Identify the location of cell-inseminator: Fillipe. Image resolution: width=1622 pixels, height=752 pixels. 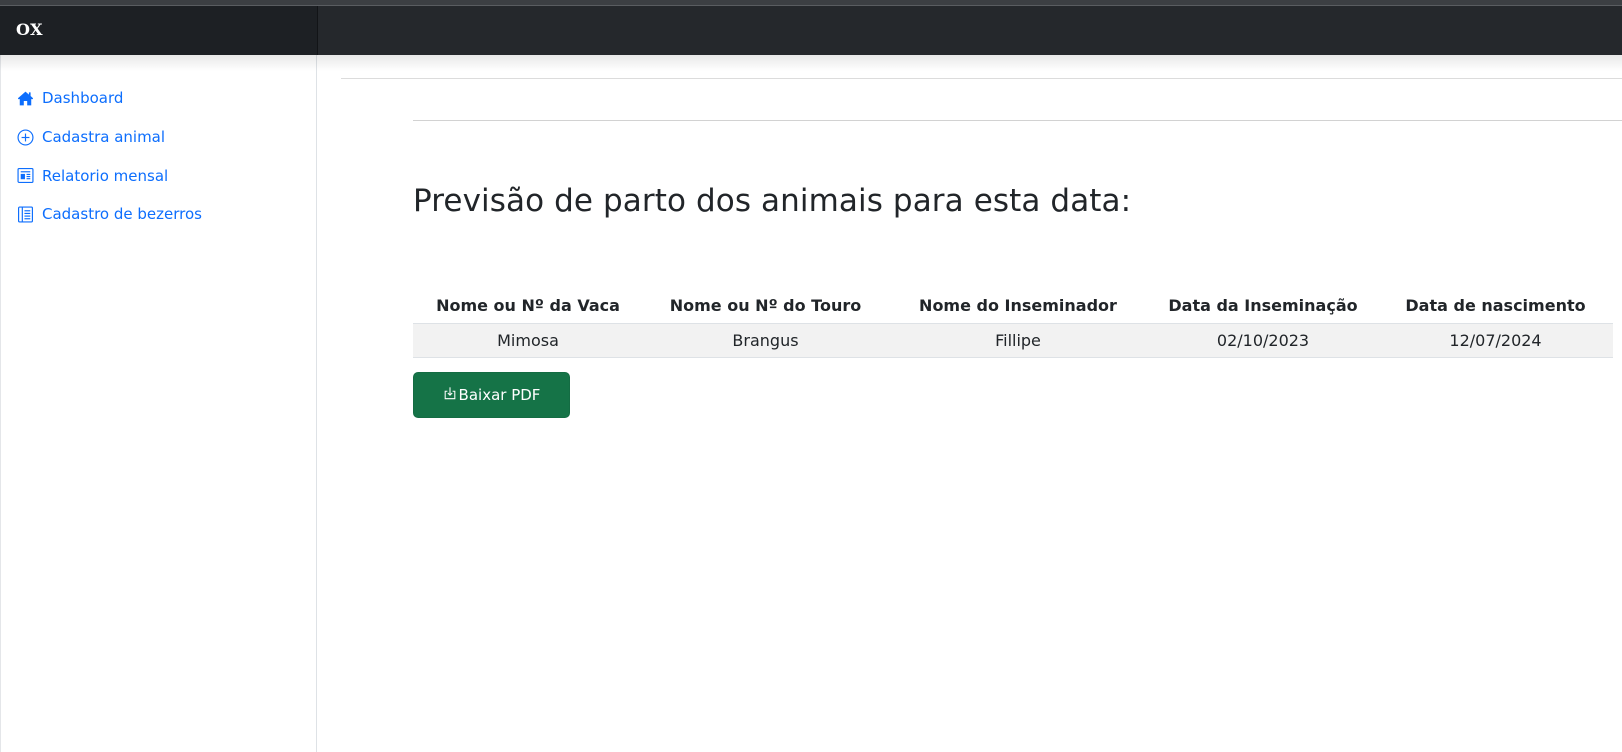
(1018, 340).